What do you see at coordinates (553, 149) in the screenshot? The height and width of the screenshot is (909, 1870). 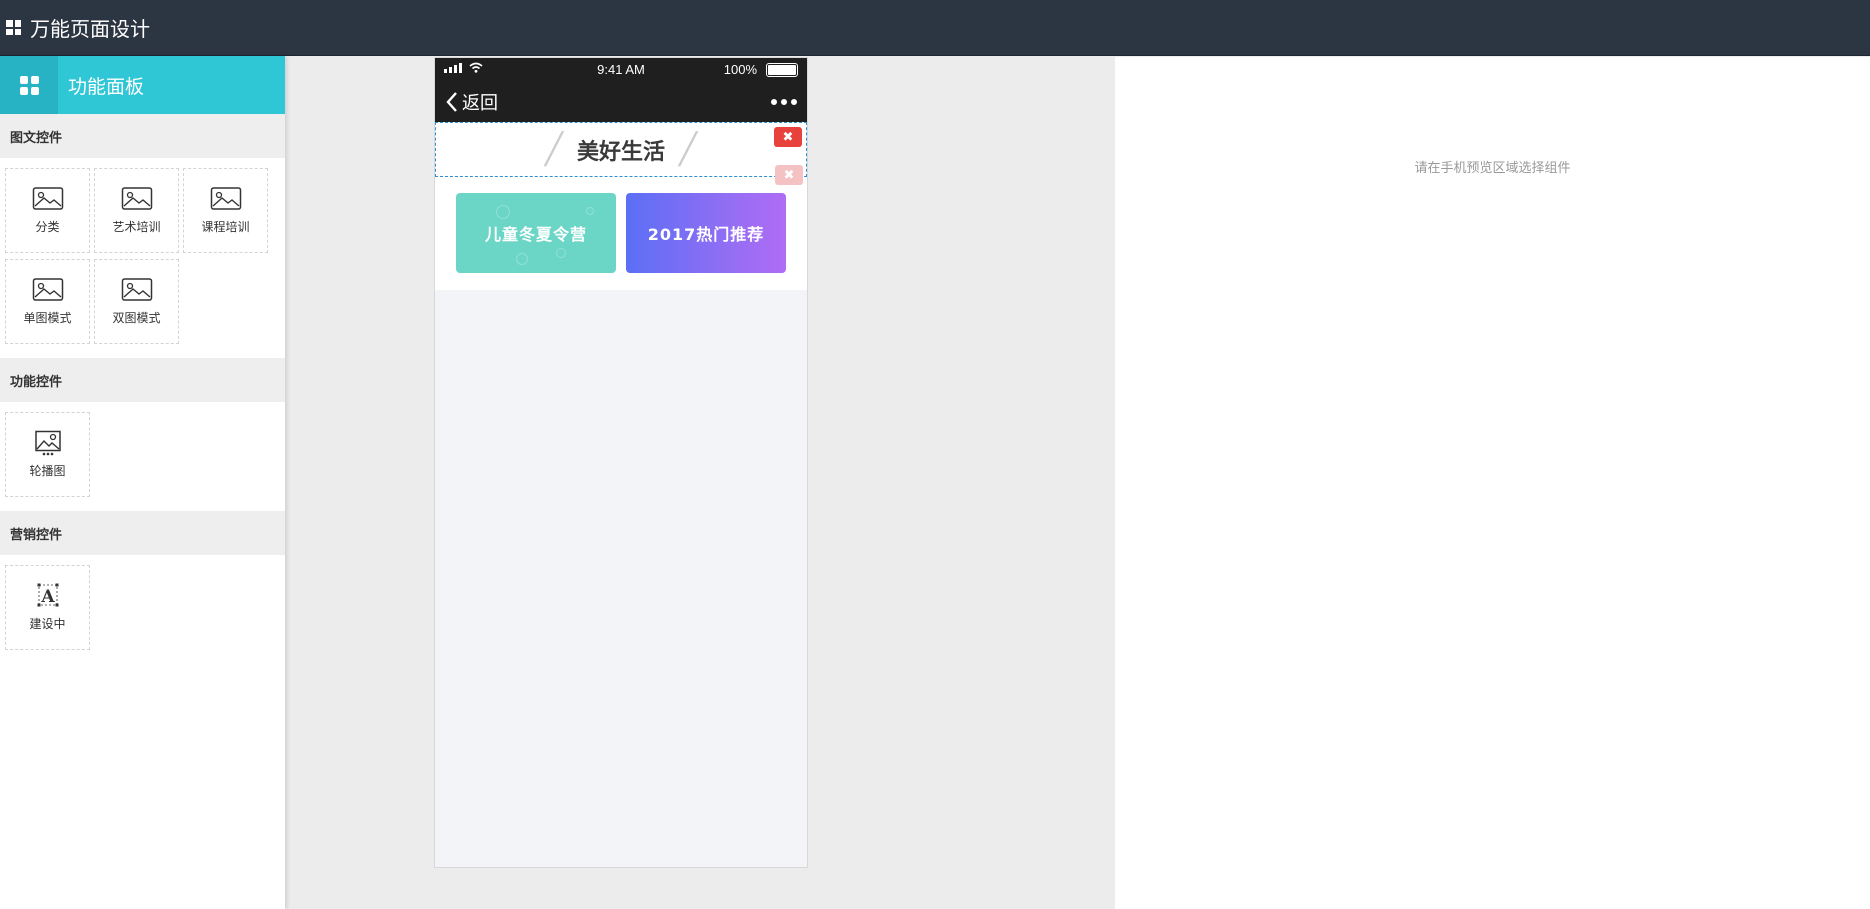 I see `slash-decoration-left: ╱` at bounding box center [553, 149].